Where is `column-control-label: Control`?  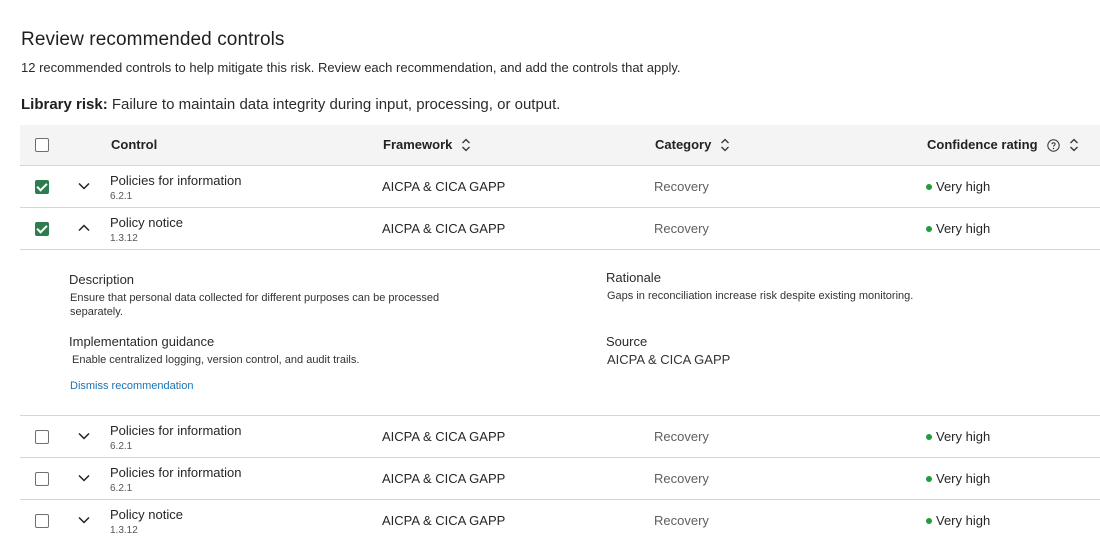 column-control-label: Control is located at coordinates (134, 144).